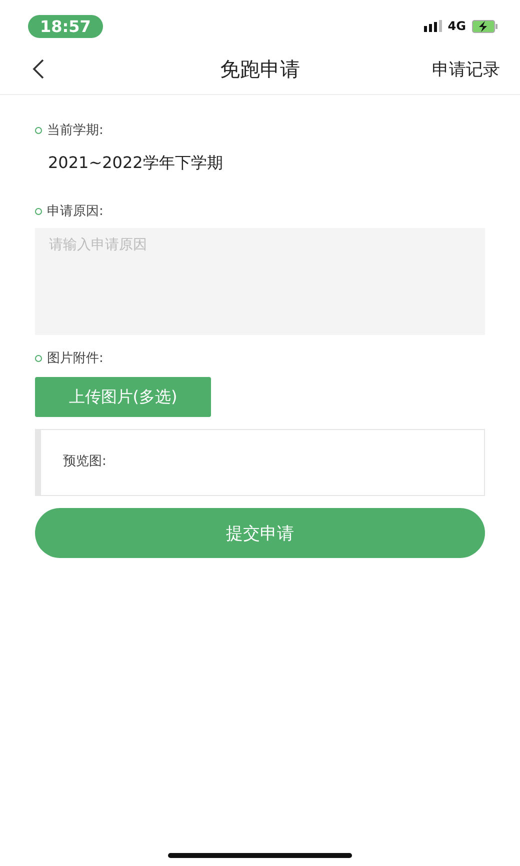 This screenshot has width=520, height=866. I want to click on term-value: 2021~2022学年下学期, so click(135, 163).